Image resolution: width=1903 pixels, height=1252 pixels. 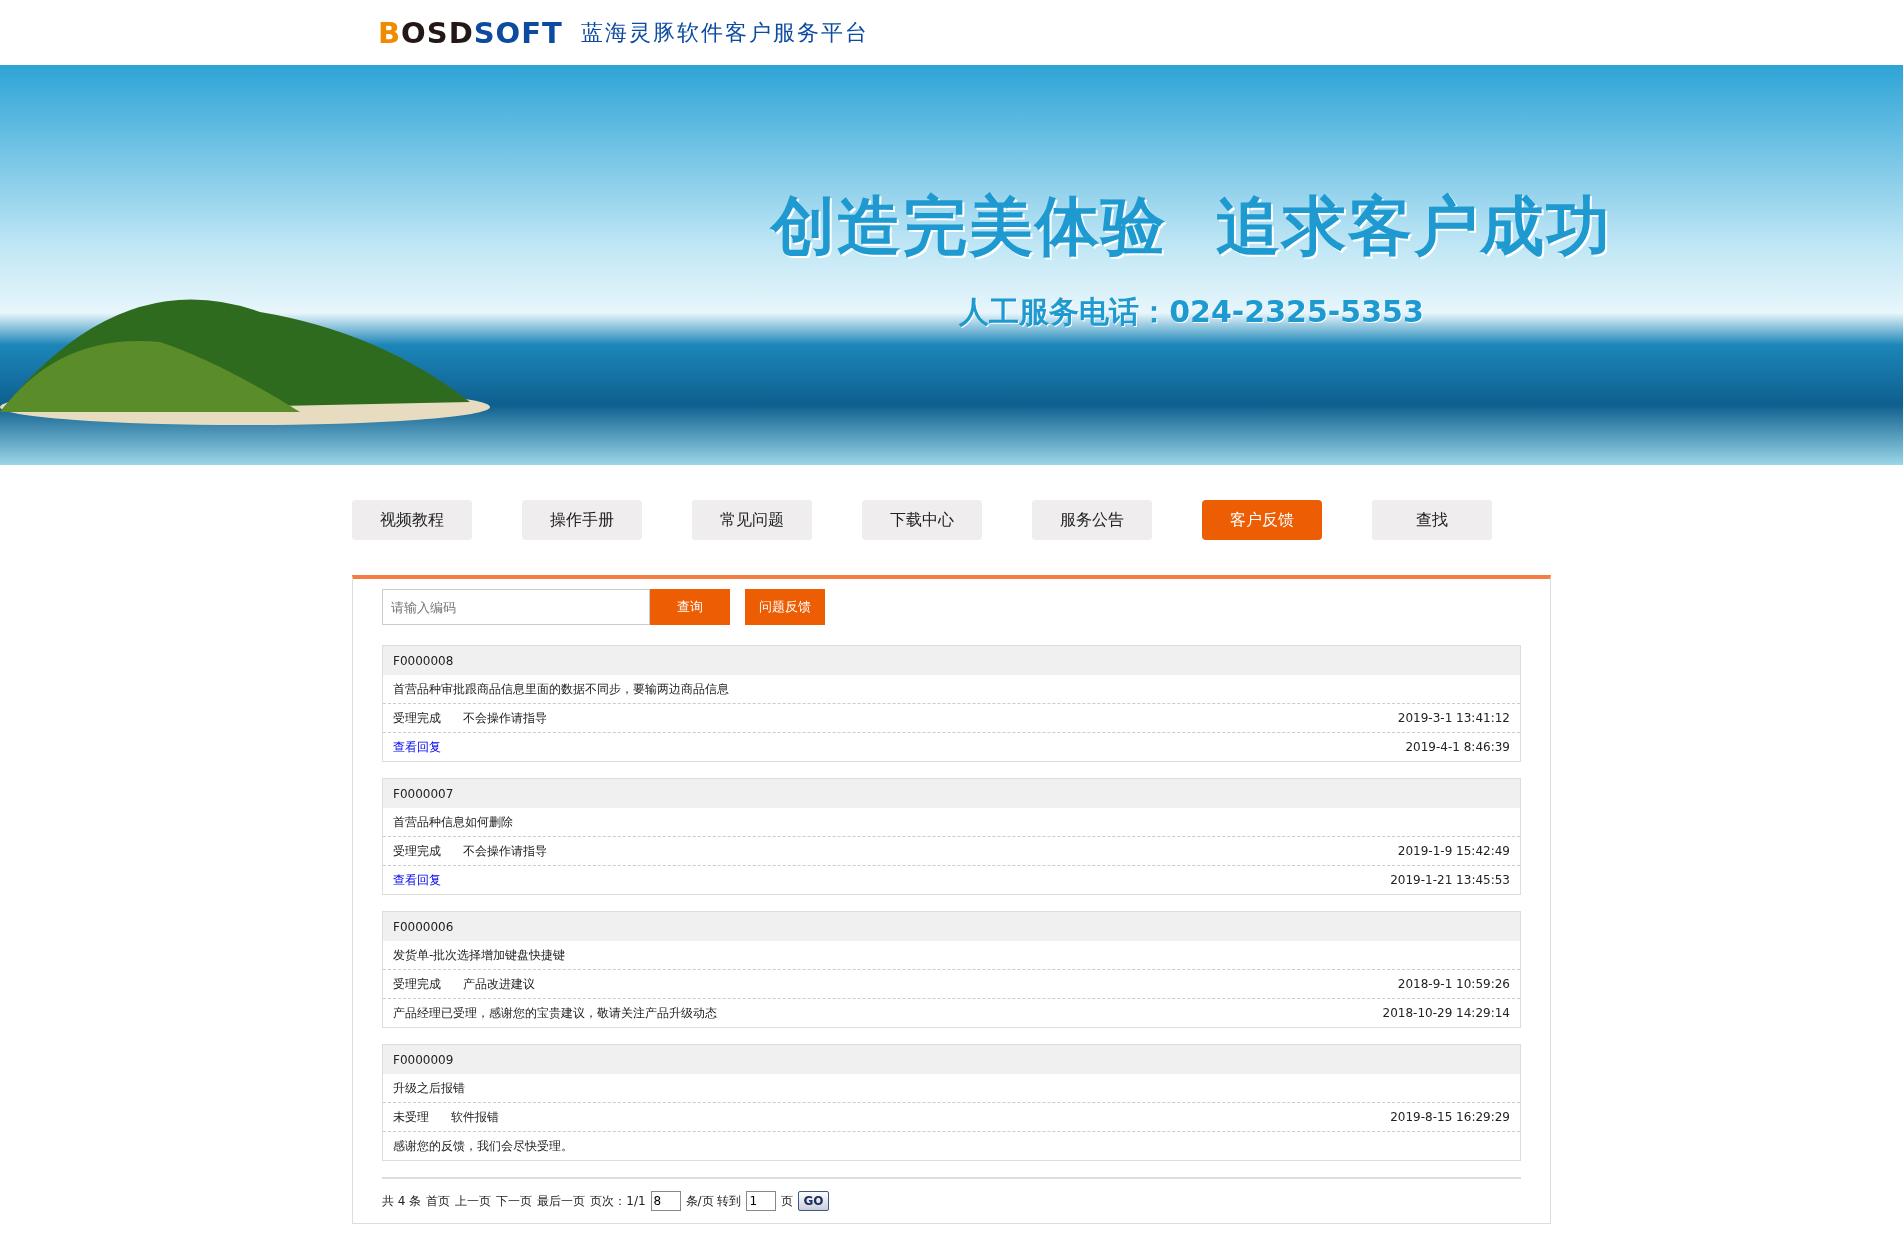 I want to click on service-phone: 人工服务电话：024-2325-5353, so click(x=1191, y=312).